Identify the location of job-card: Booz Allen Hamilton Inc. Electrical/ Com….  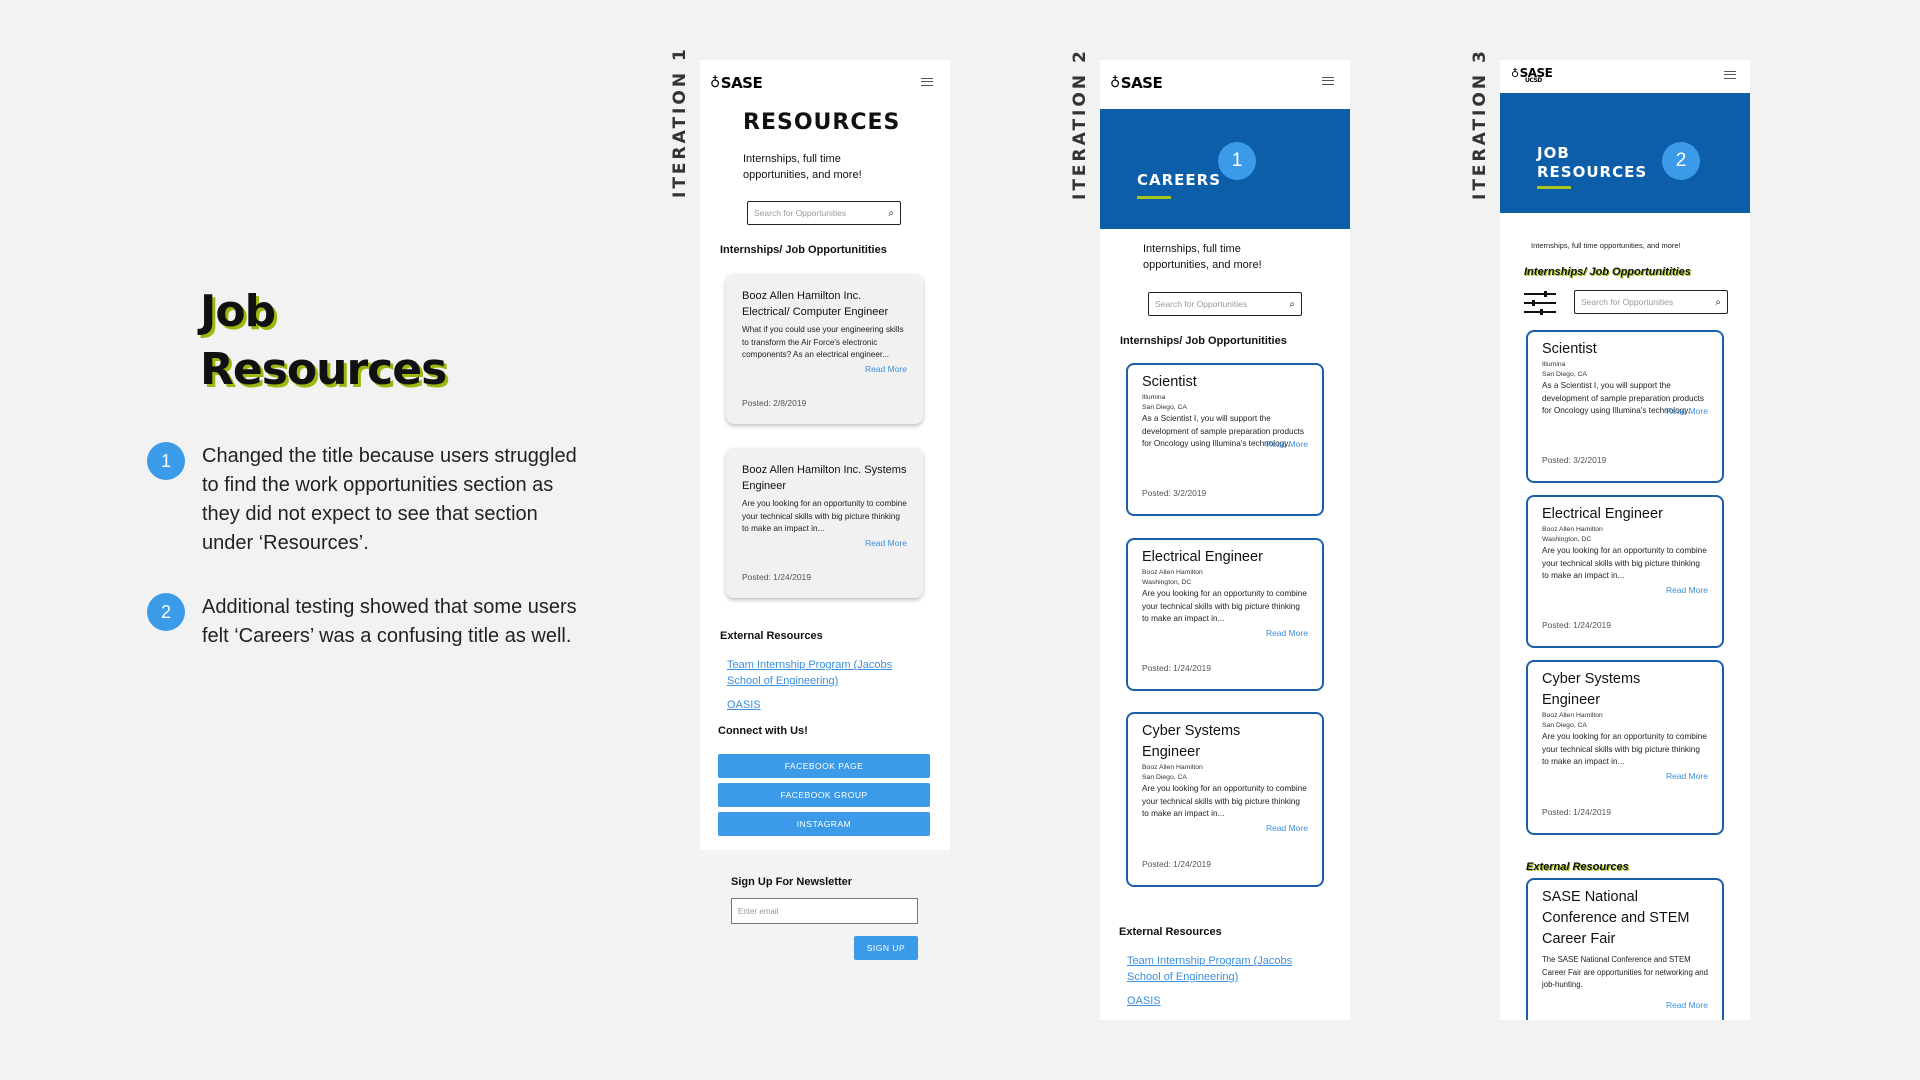
(824, 349).